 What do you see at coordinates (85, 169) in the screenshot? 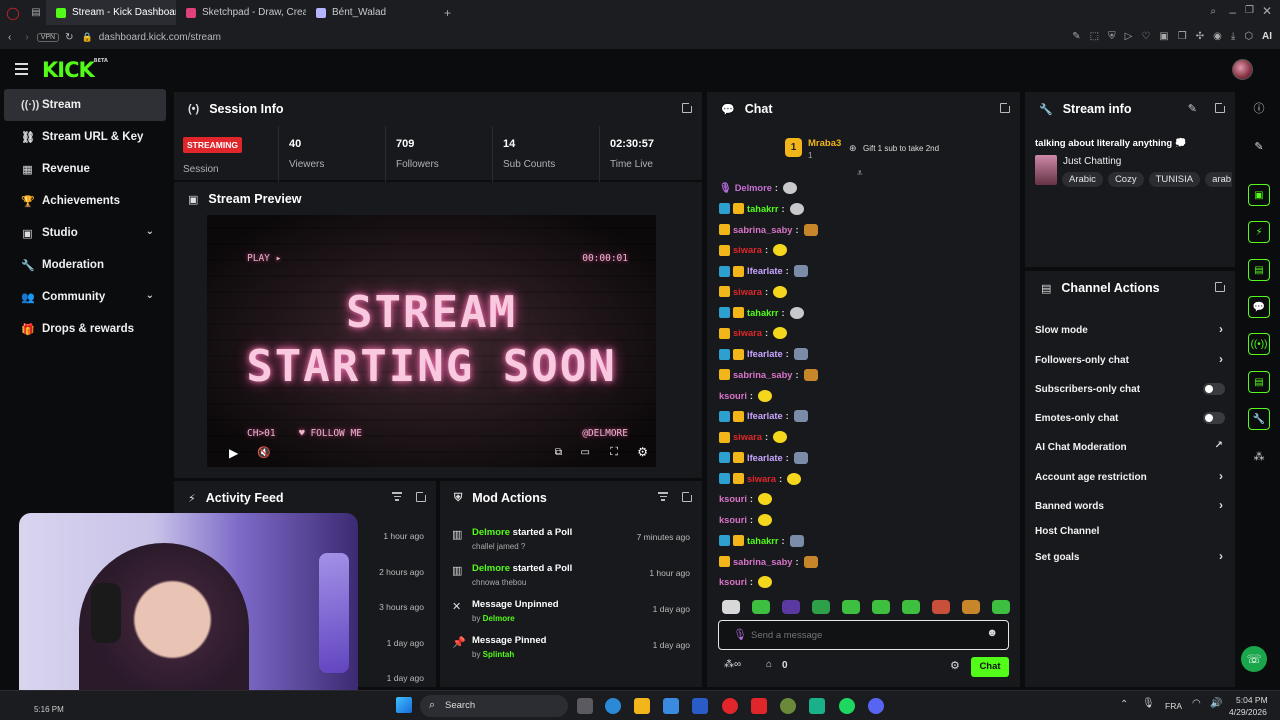
I see `sidebar-item-revenue: ▦ Revenue` at bounding box center [85, 169].